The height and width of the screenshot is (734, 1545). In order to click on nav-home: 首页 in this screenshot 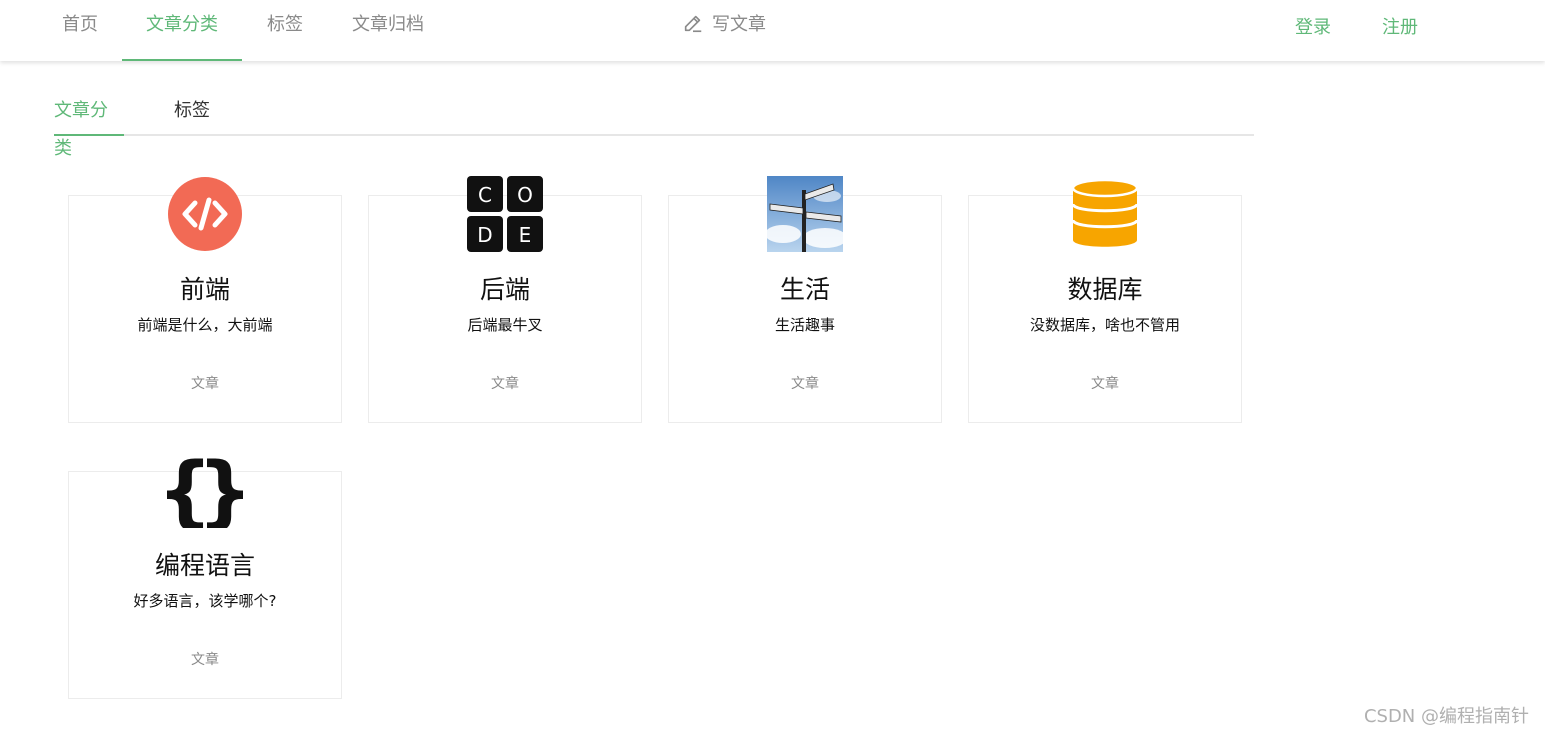, I will do `click(80, 30)`.